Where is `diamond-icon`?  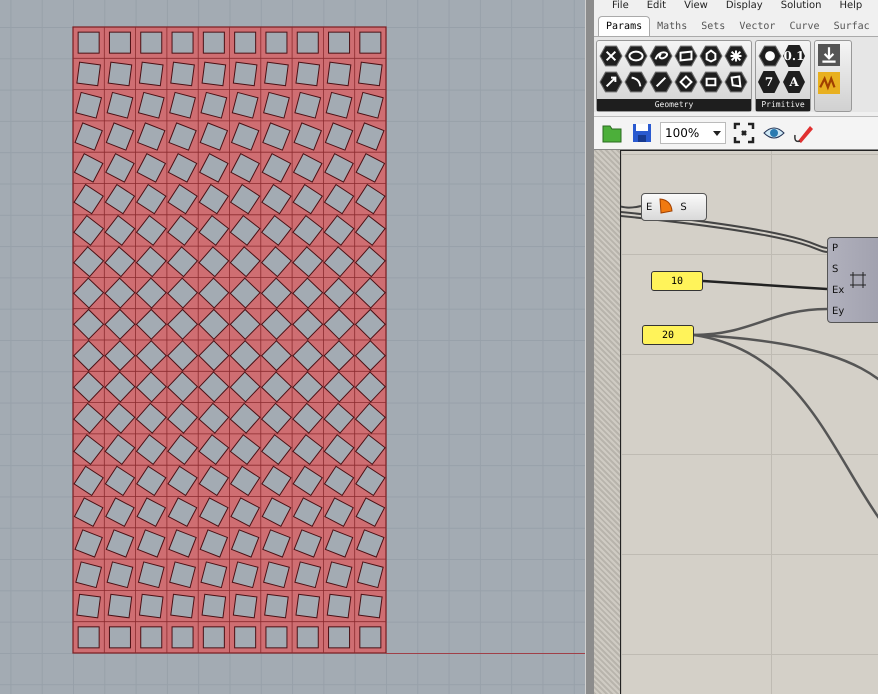
diamond-icon is located at coordinates (686, 82).